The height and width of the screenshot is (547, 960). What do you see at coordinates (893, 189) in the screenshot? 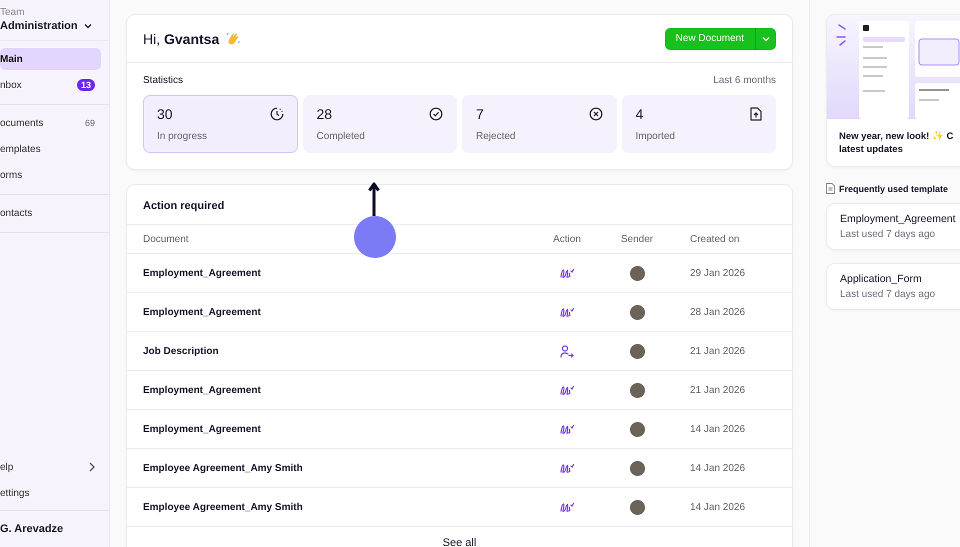
I see `templates-title: Frequently used template` at bounding box center [893, 189].